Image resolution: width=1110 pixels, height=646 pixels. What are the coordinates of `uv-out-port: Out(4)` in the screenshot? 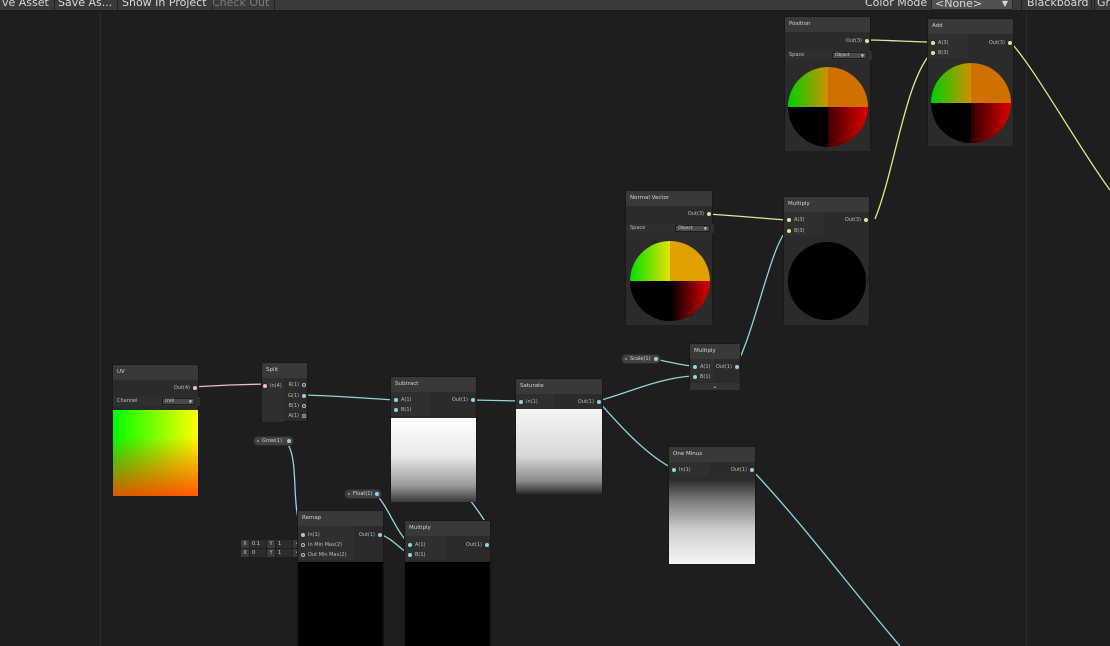 It's located at (186, 388).